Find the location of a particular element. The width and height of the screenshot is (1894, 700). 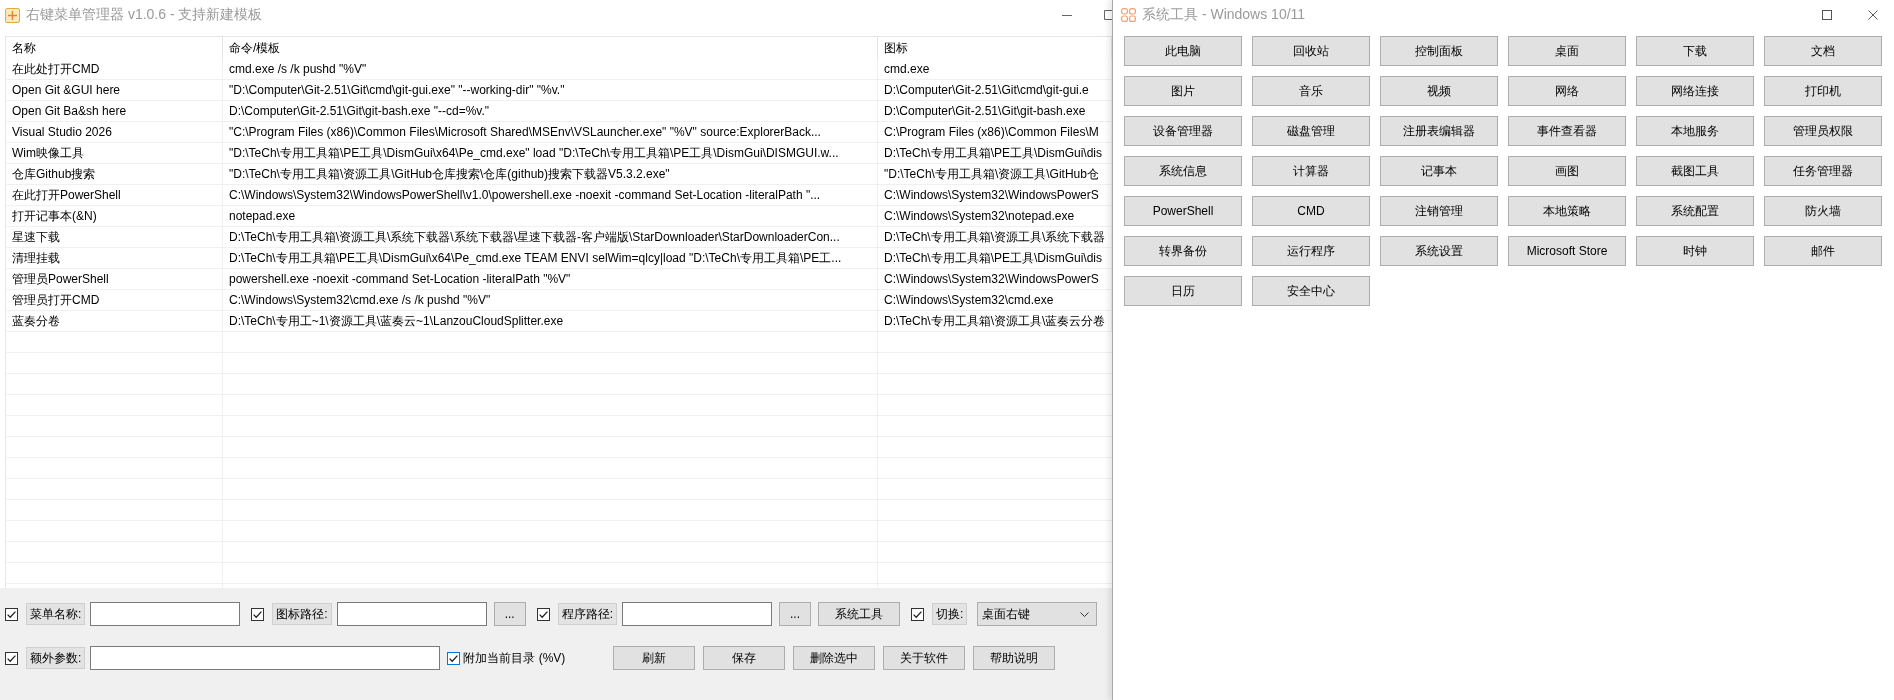

table-cell: C:\Windows\System32\notepad.exe is located at coordinates (995, 216).